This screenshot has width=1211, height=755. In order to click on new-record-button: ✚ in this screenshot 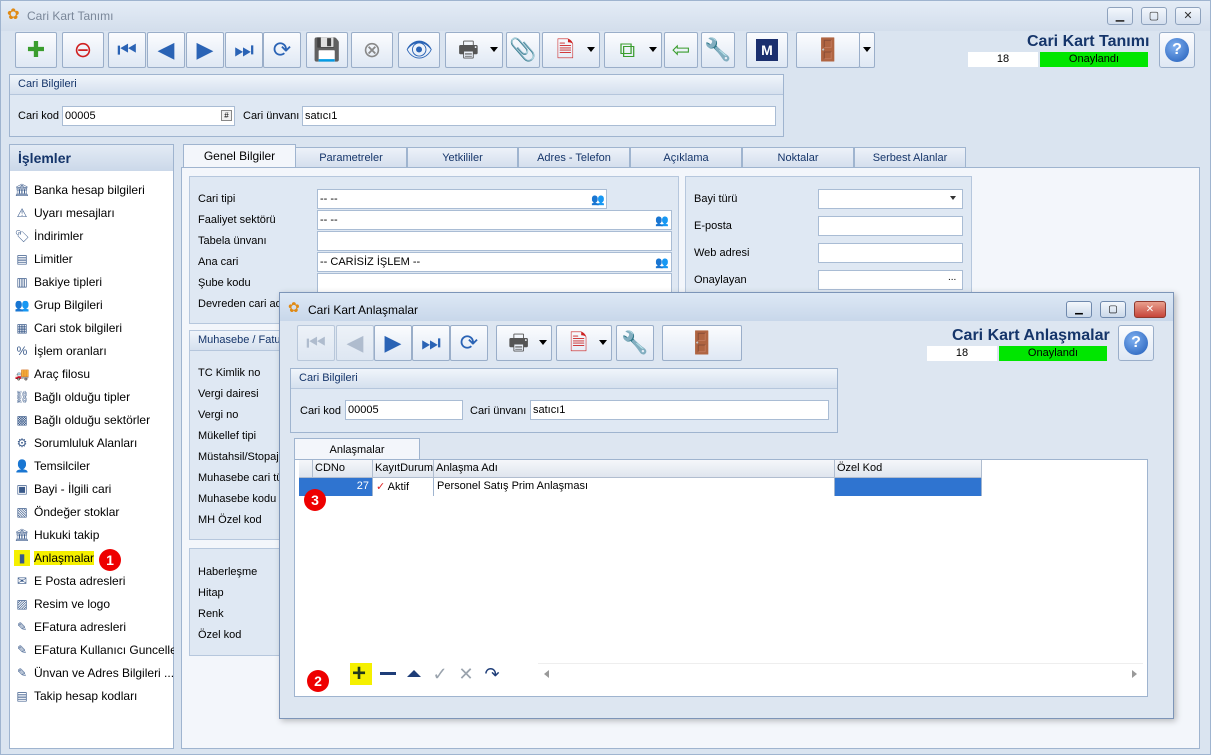, I will do `click(36, 50)`.